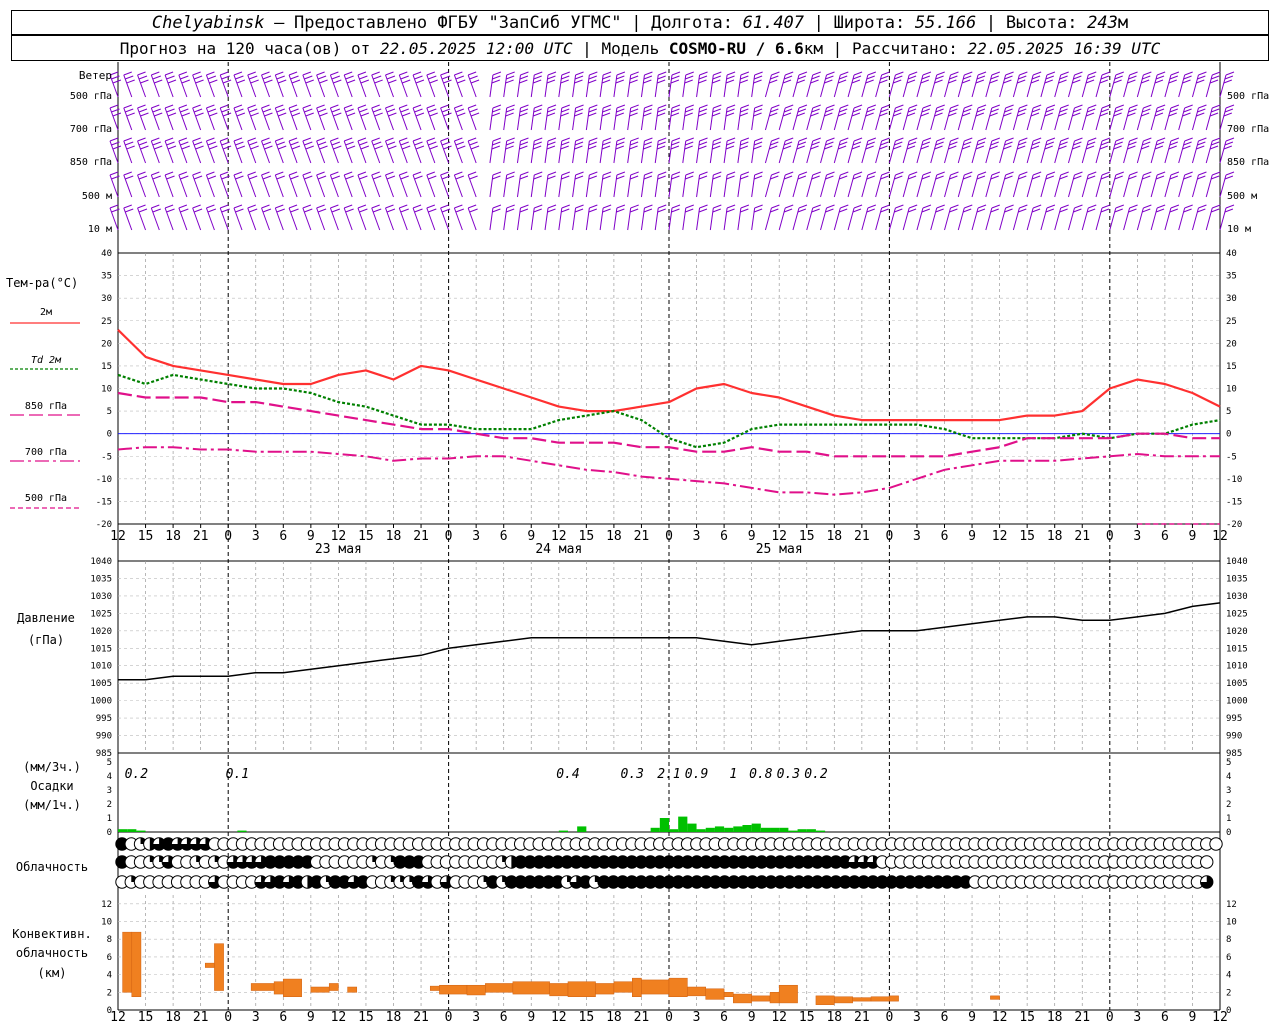 Image resolution: width=1280 pixels, height=1024 pixels. Describe the element at coordinates (311, 536) in the screenshot. I see `temp-x-tick-label: 9` at that location.